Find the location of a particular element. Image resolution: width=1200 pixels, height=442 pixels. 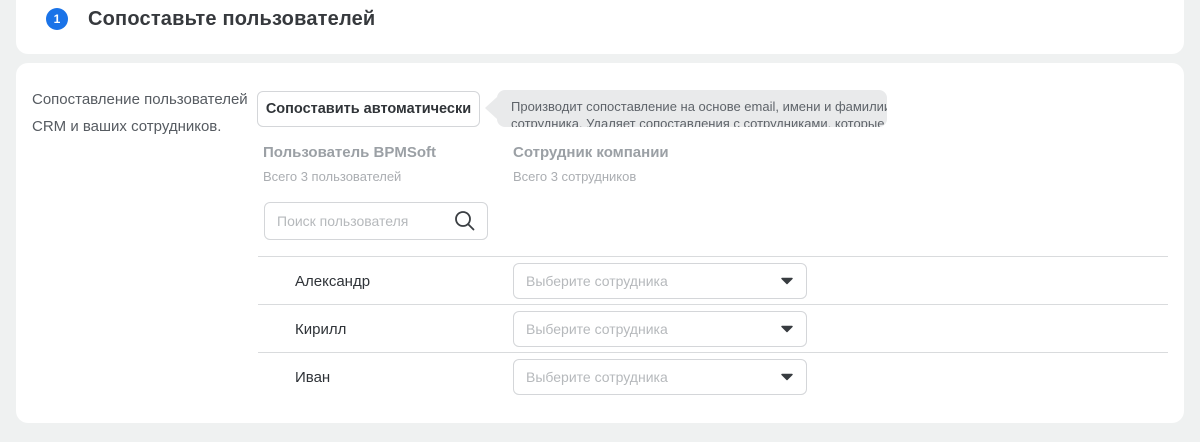

page-title: Сопоставьте пользователей is located at coordinates (232, 19).